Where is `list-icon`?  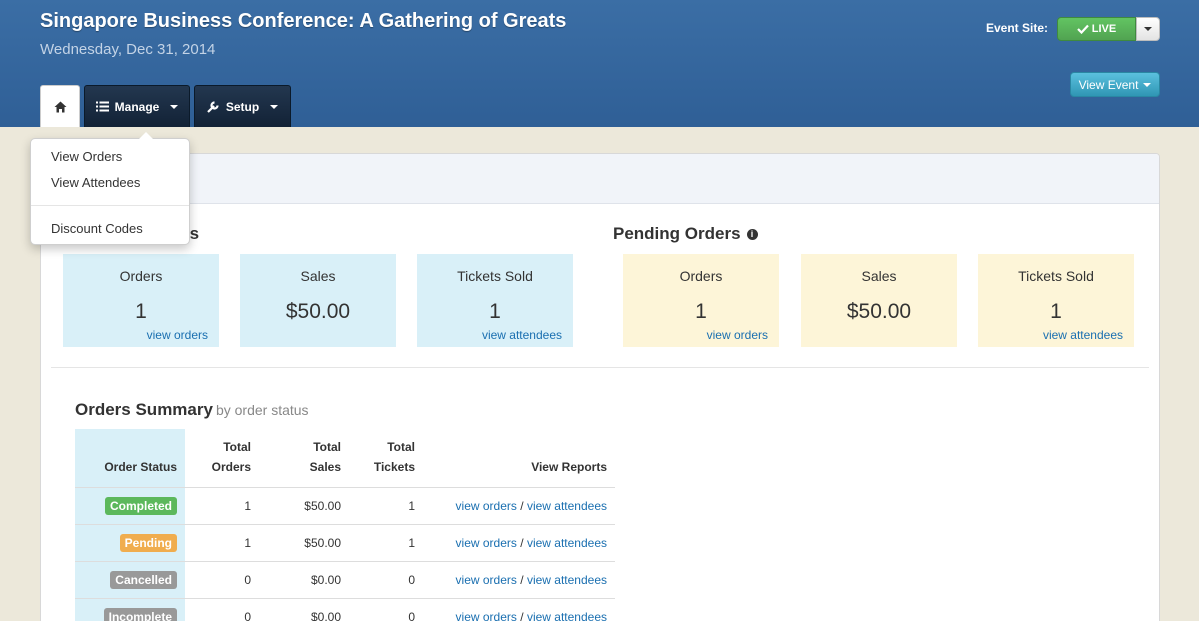
list-icon is located at coordinates (102, 106).